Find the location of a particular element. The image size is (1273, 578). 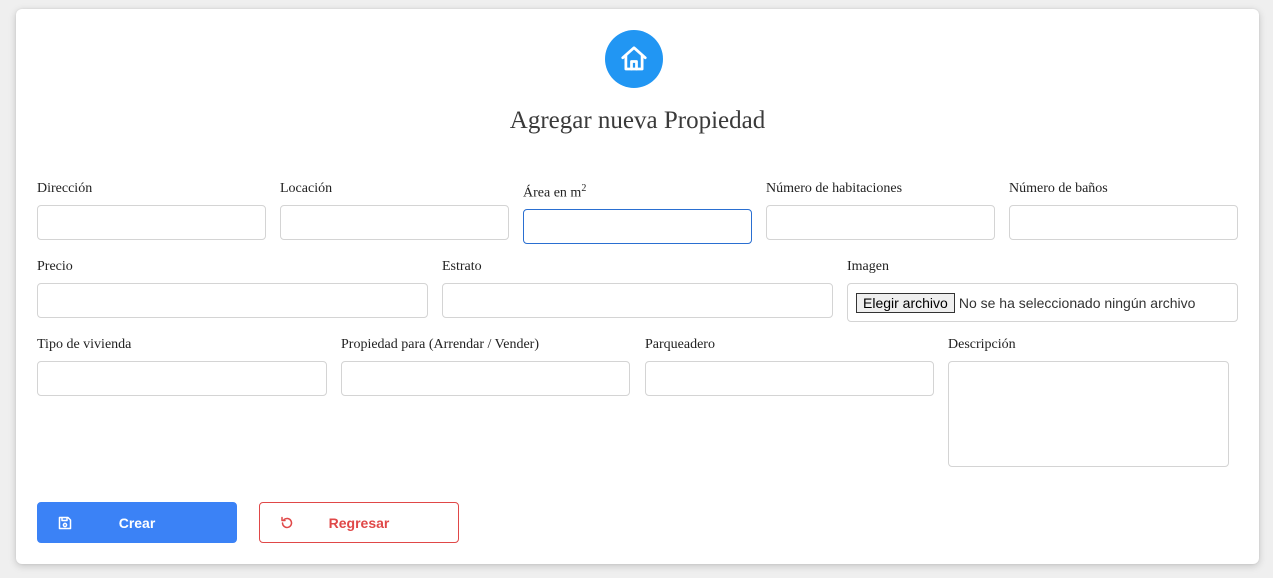

banos-input is located at coordinates (1123, 222).